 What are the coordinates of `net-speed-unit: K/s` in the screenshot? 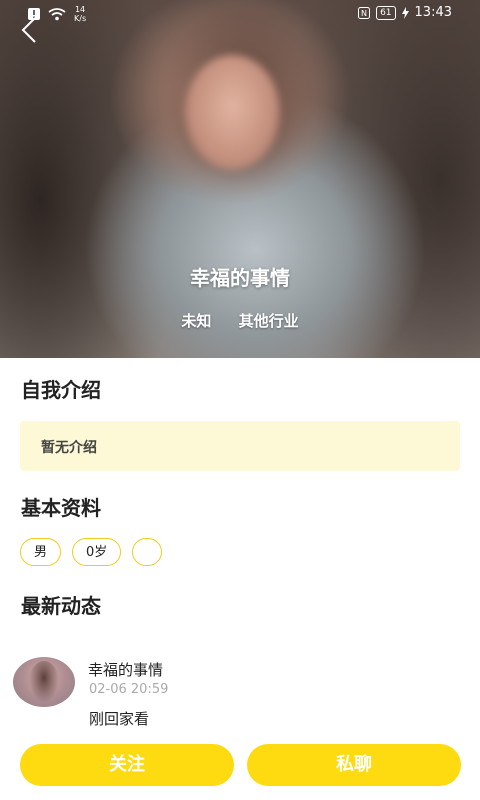 It's located at (80, 18).